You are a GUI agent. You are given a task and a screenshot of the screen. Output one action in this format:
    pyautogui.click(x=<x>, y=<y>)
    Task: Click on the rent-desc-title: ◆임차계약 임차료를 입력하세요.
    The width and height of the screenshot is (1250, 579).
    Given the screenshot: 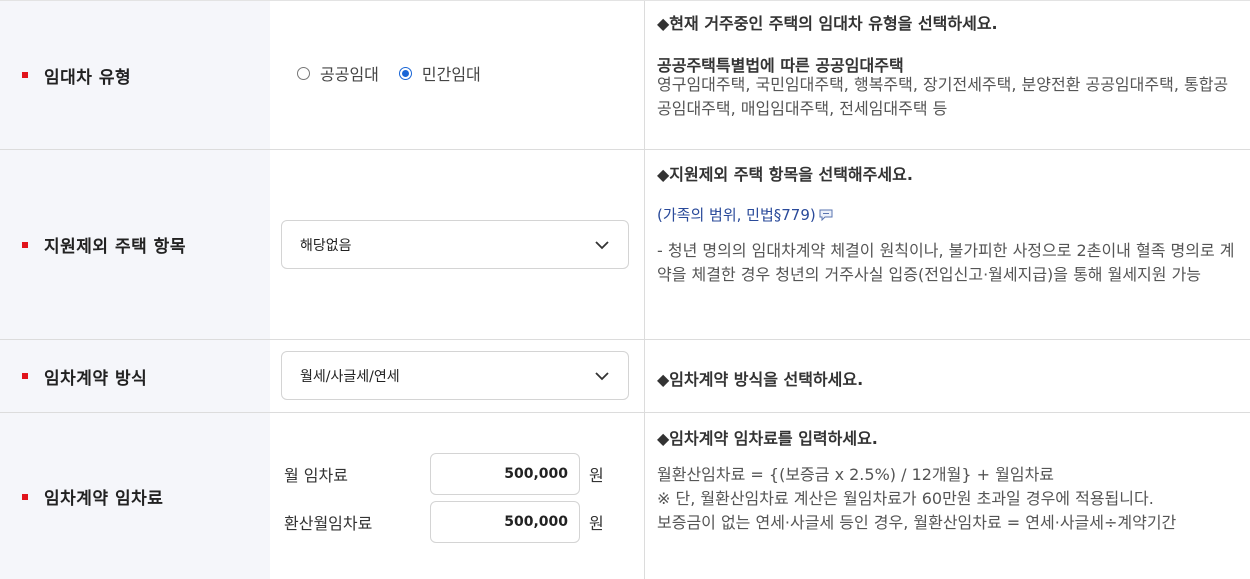 What is the action you would take?
    pyautogui.click(x=767, y=438)
    